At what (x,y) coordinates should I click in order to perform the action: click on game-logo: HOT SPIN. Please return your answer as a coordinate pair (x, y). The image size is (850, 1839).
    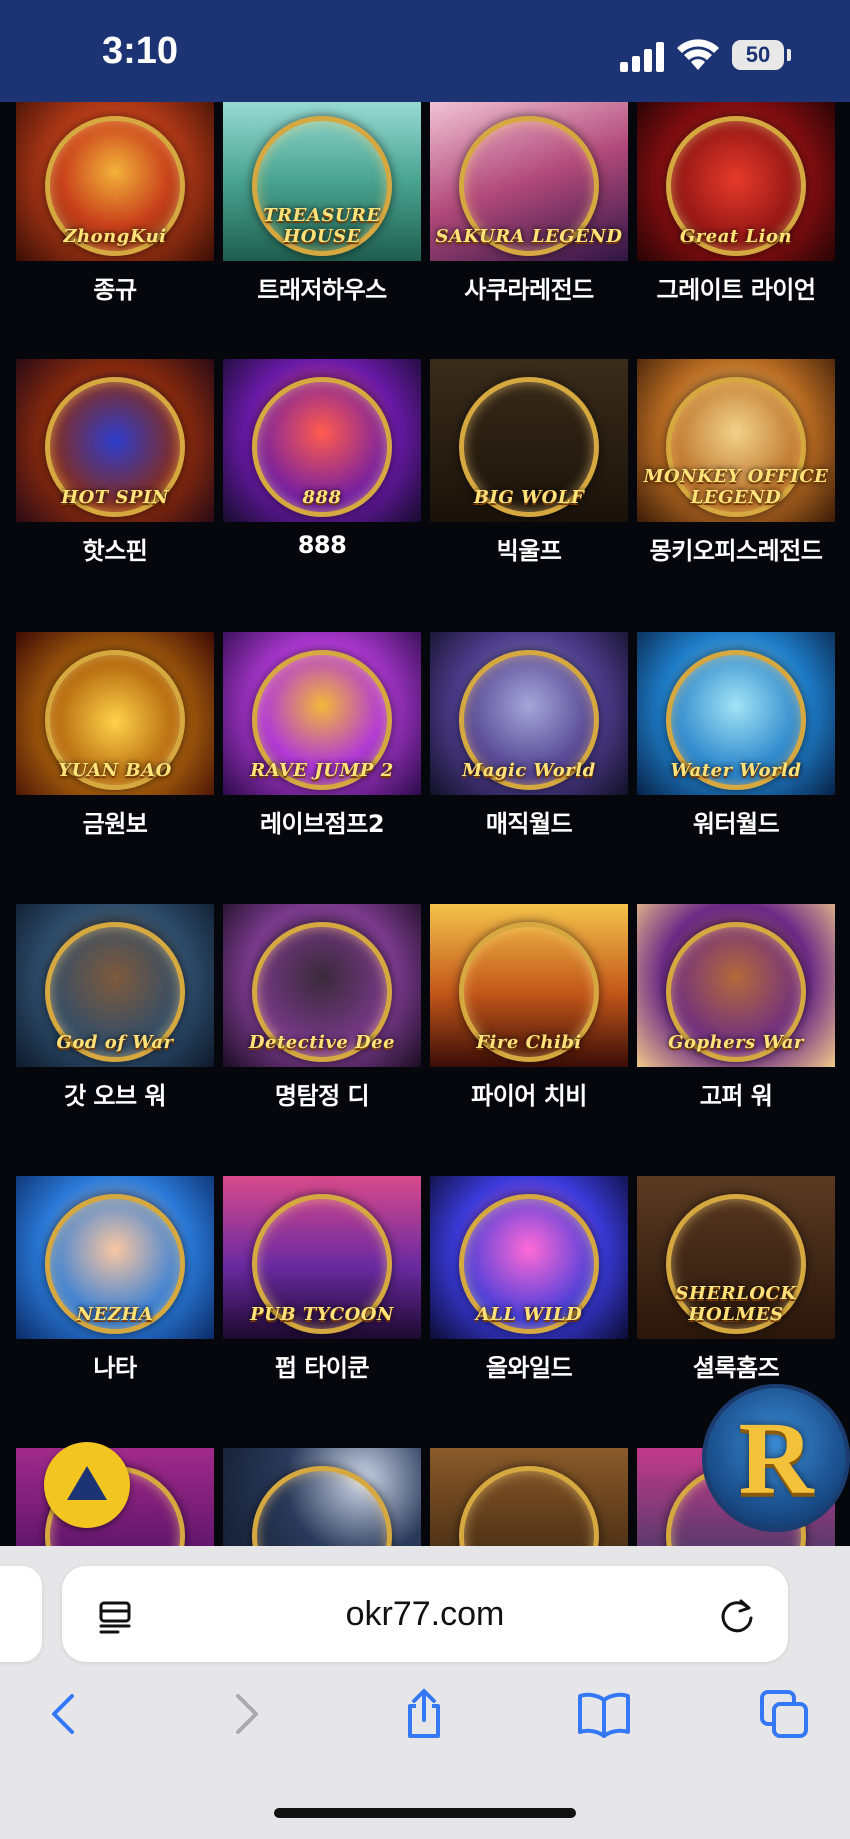
    Looking at the image, I should click on (115, 497).